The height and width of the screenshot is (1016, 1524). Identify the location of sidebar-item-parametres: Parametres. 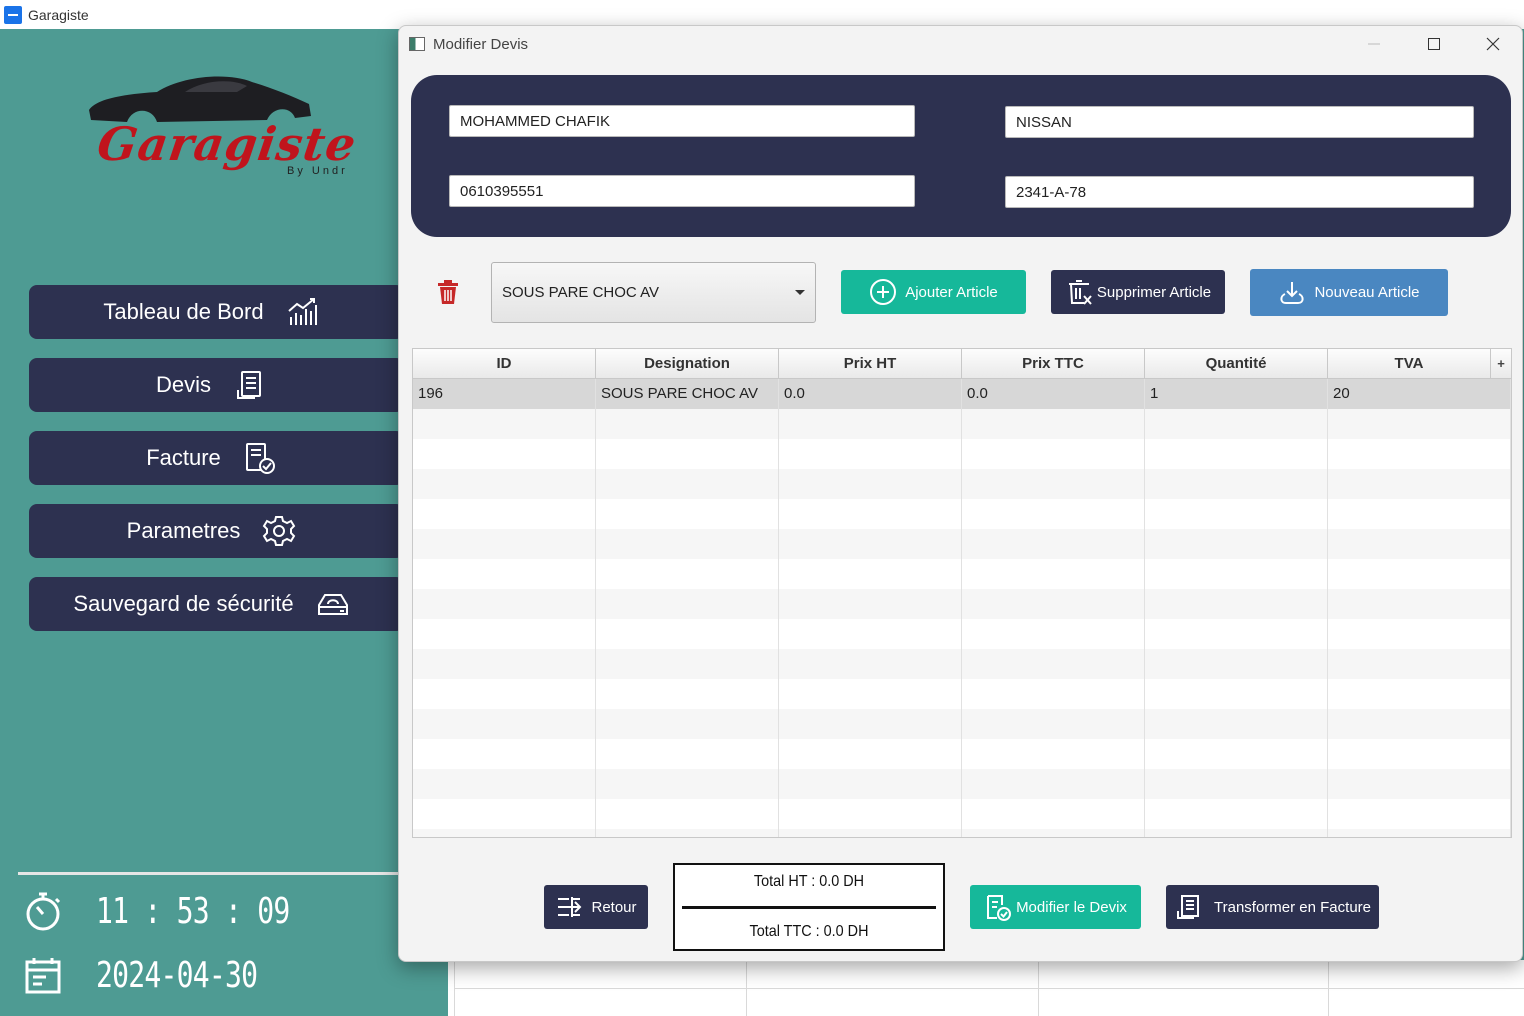
(216, 531).